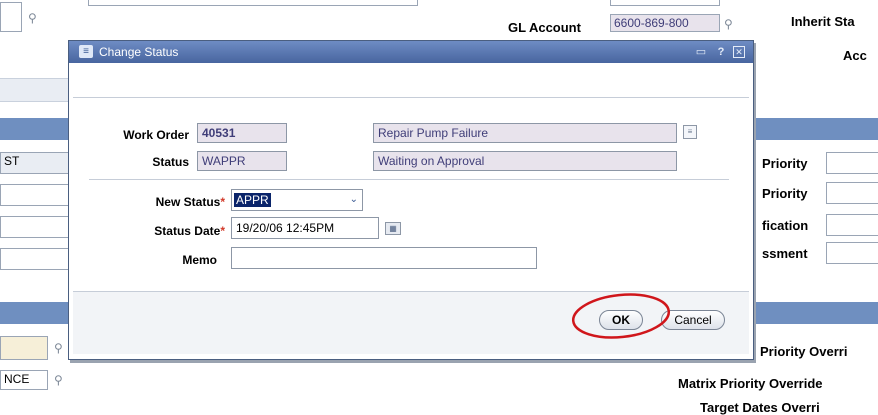 This screenshot has height=415, width=878. Describe the element at coordinates (701, 52) in the screenshot. I see `maximize-icon: ▭` at that location.